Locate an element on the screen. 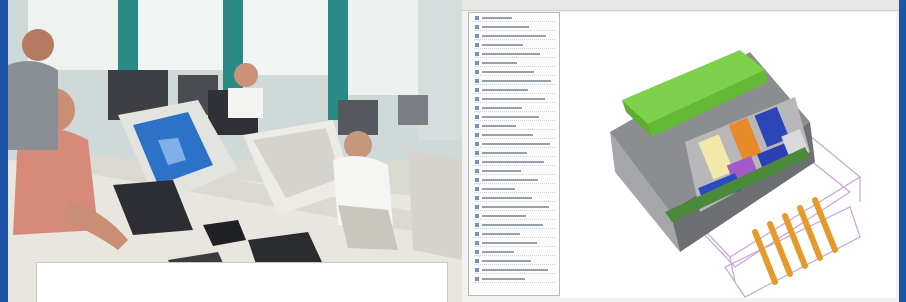 This screenshot has height=302, width=906. left-blue-border is located at coordinates (4, 151).